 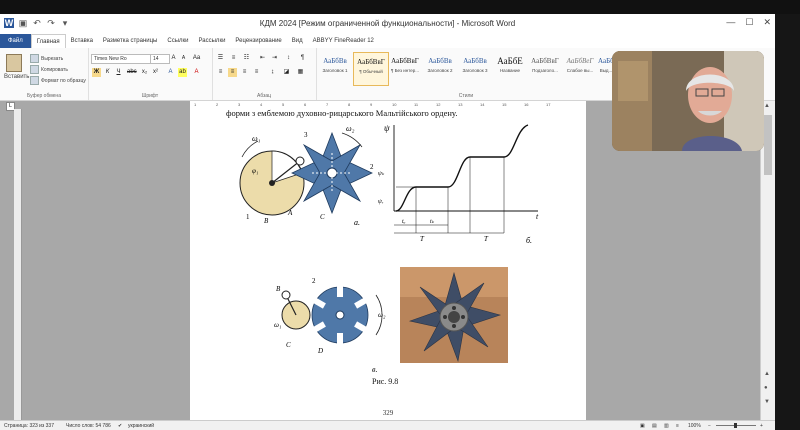 I want to click on font-name-select: Times New Ro, so click(x=121, y=59).